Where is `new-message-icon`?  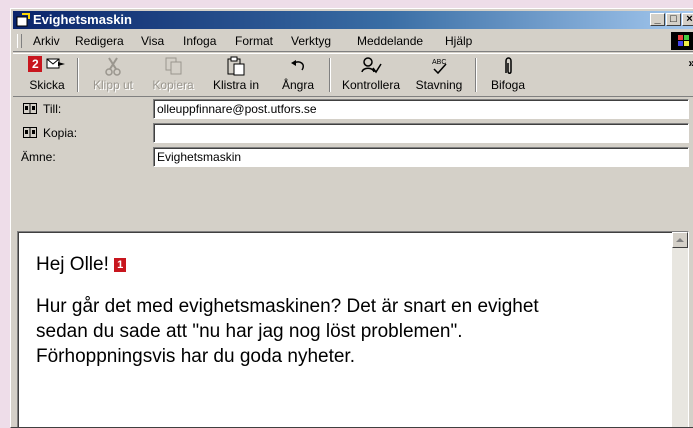
new-message-icon is located at coordinates (23, 20).